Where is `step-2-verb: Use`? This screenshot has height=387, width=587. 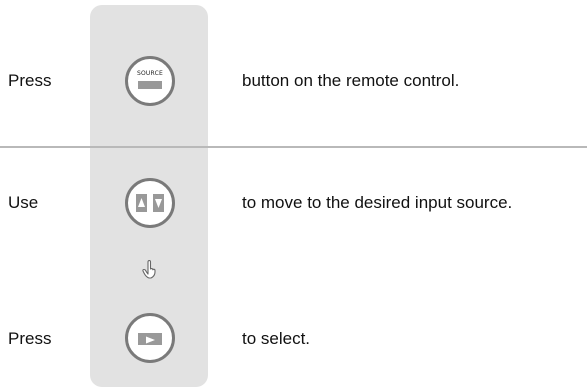
step-2-verb: Use is located at coordinates (23, 202).